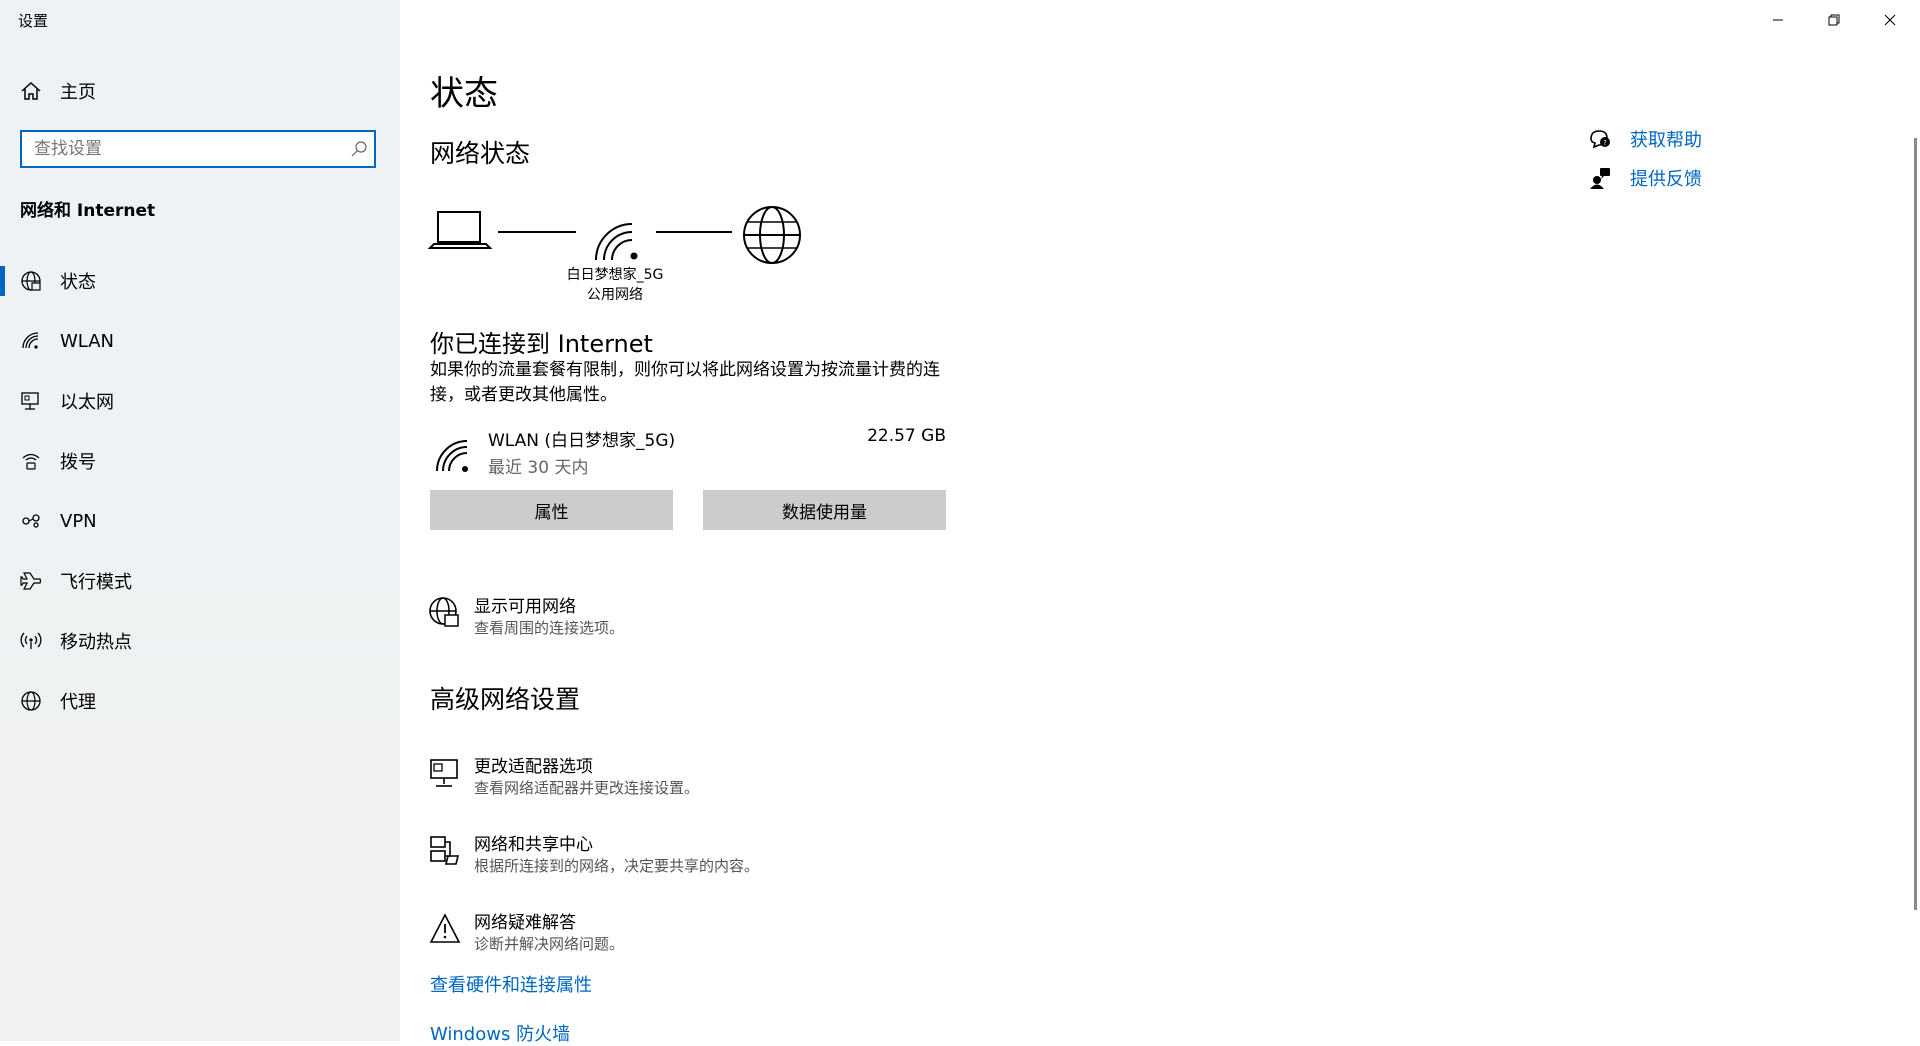 The height and width of the screenshot is (1046, 1920). Describe the element at coordinates (500, 1033) in the screenshot. I see `firewall-link: Windows 防火墙` at that location.